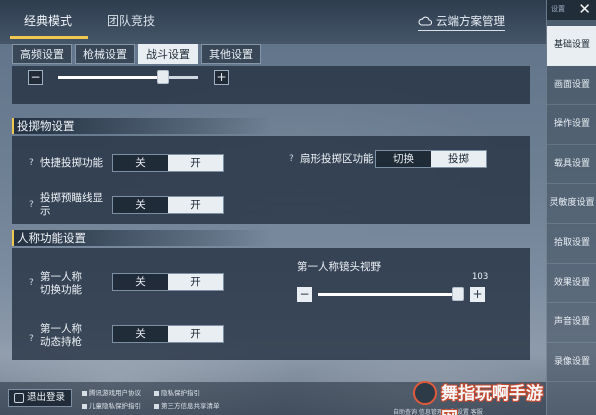 The height and width of the screenshot is (415, 596). Describe the element at coordinates (571, 46) in the screenshot. I see `sidebar-item-basic: 基础设置` at that location.